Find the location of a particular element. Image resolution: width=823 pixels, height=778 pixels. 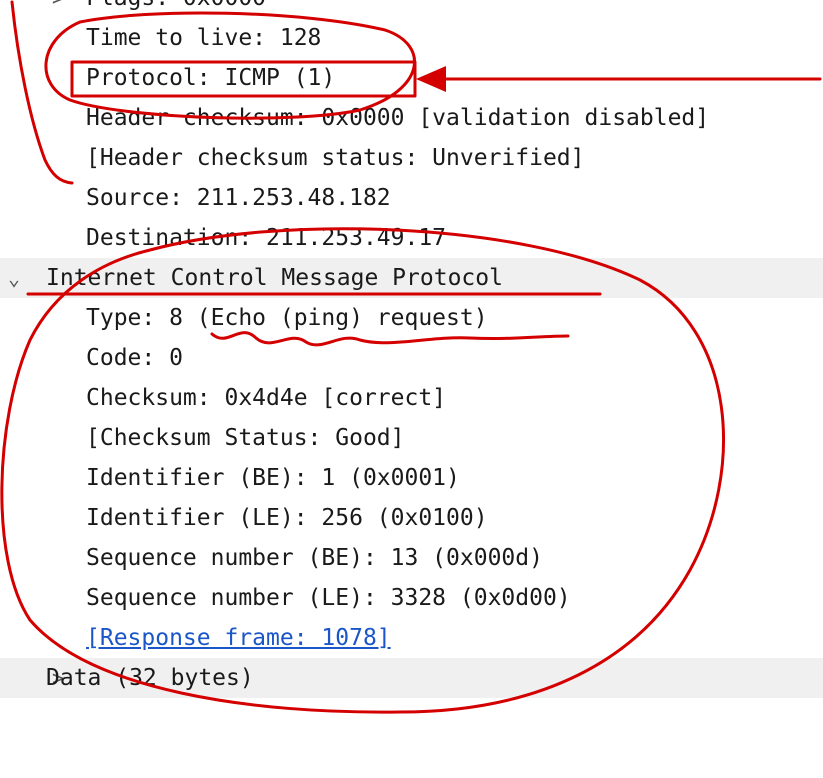

tree-row-seq-be: Sequence number (BE): 13 (0x000d) is located at coordinates (411, 558).